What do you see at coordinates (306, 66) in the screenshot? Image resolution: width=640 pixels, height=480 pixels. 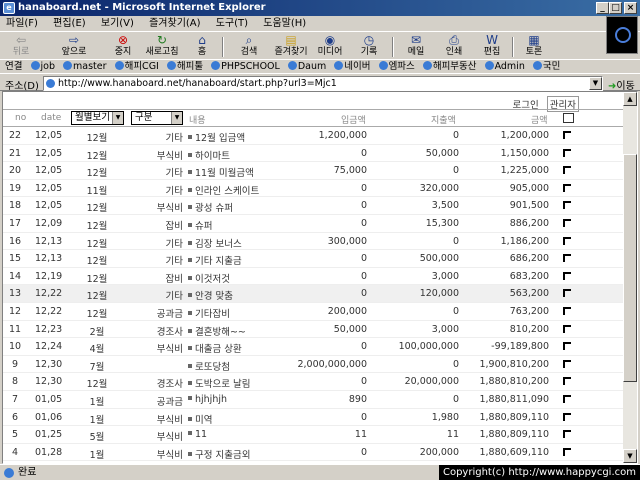 I see `link-daum: Daum` at bounding box center [306, 66].